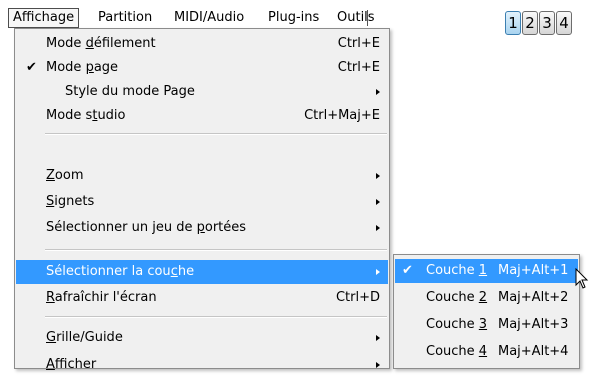 This screenshot has height=377, width=594. What do you see at coordinates (513, 23) in the screenshot?
I see `layer-button-1: 1` at bounding box center [513, 23].